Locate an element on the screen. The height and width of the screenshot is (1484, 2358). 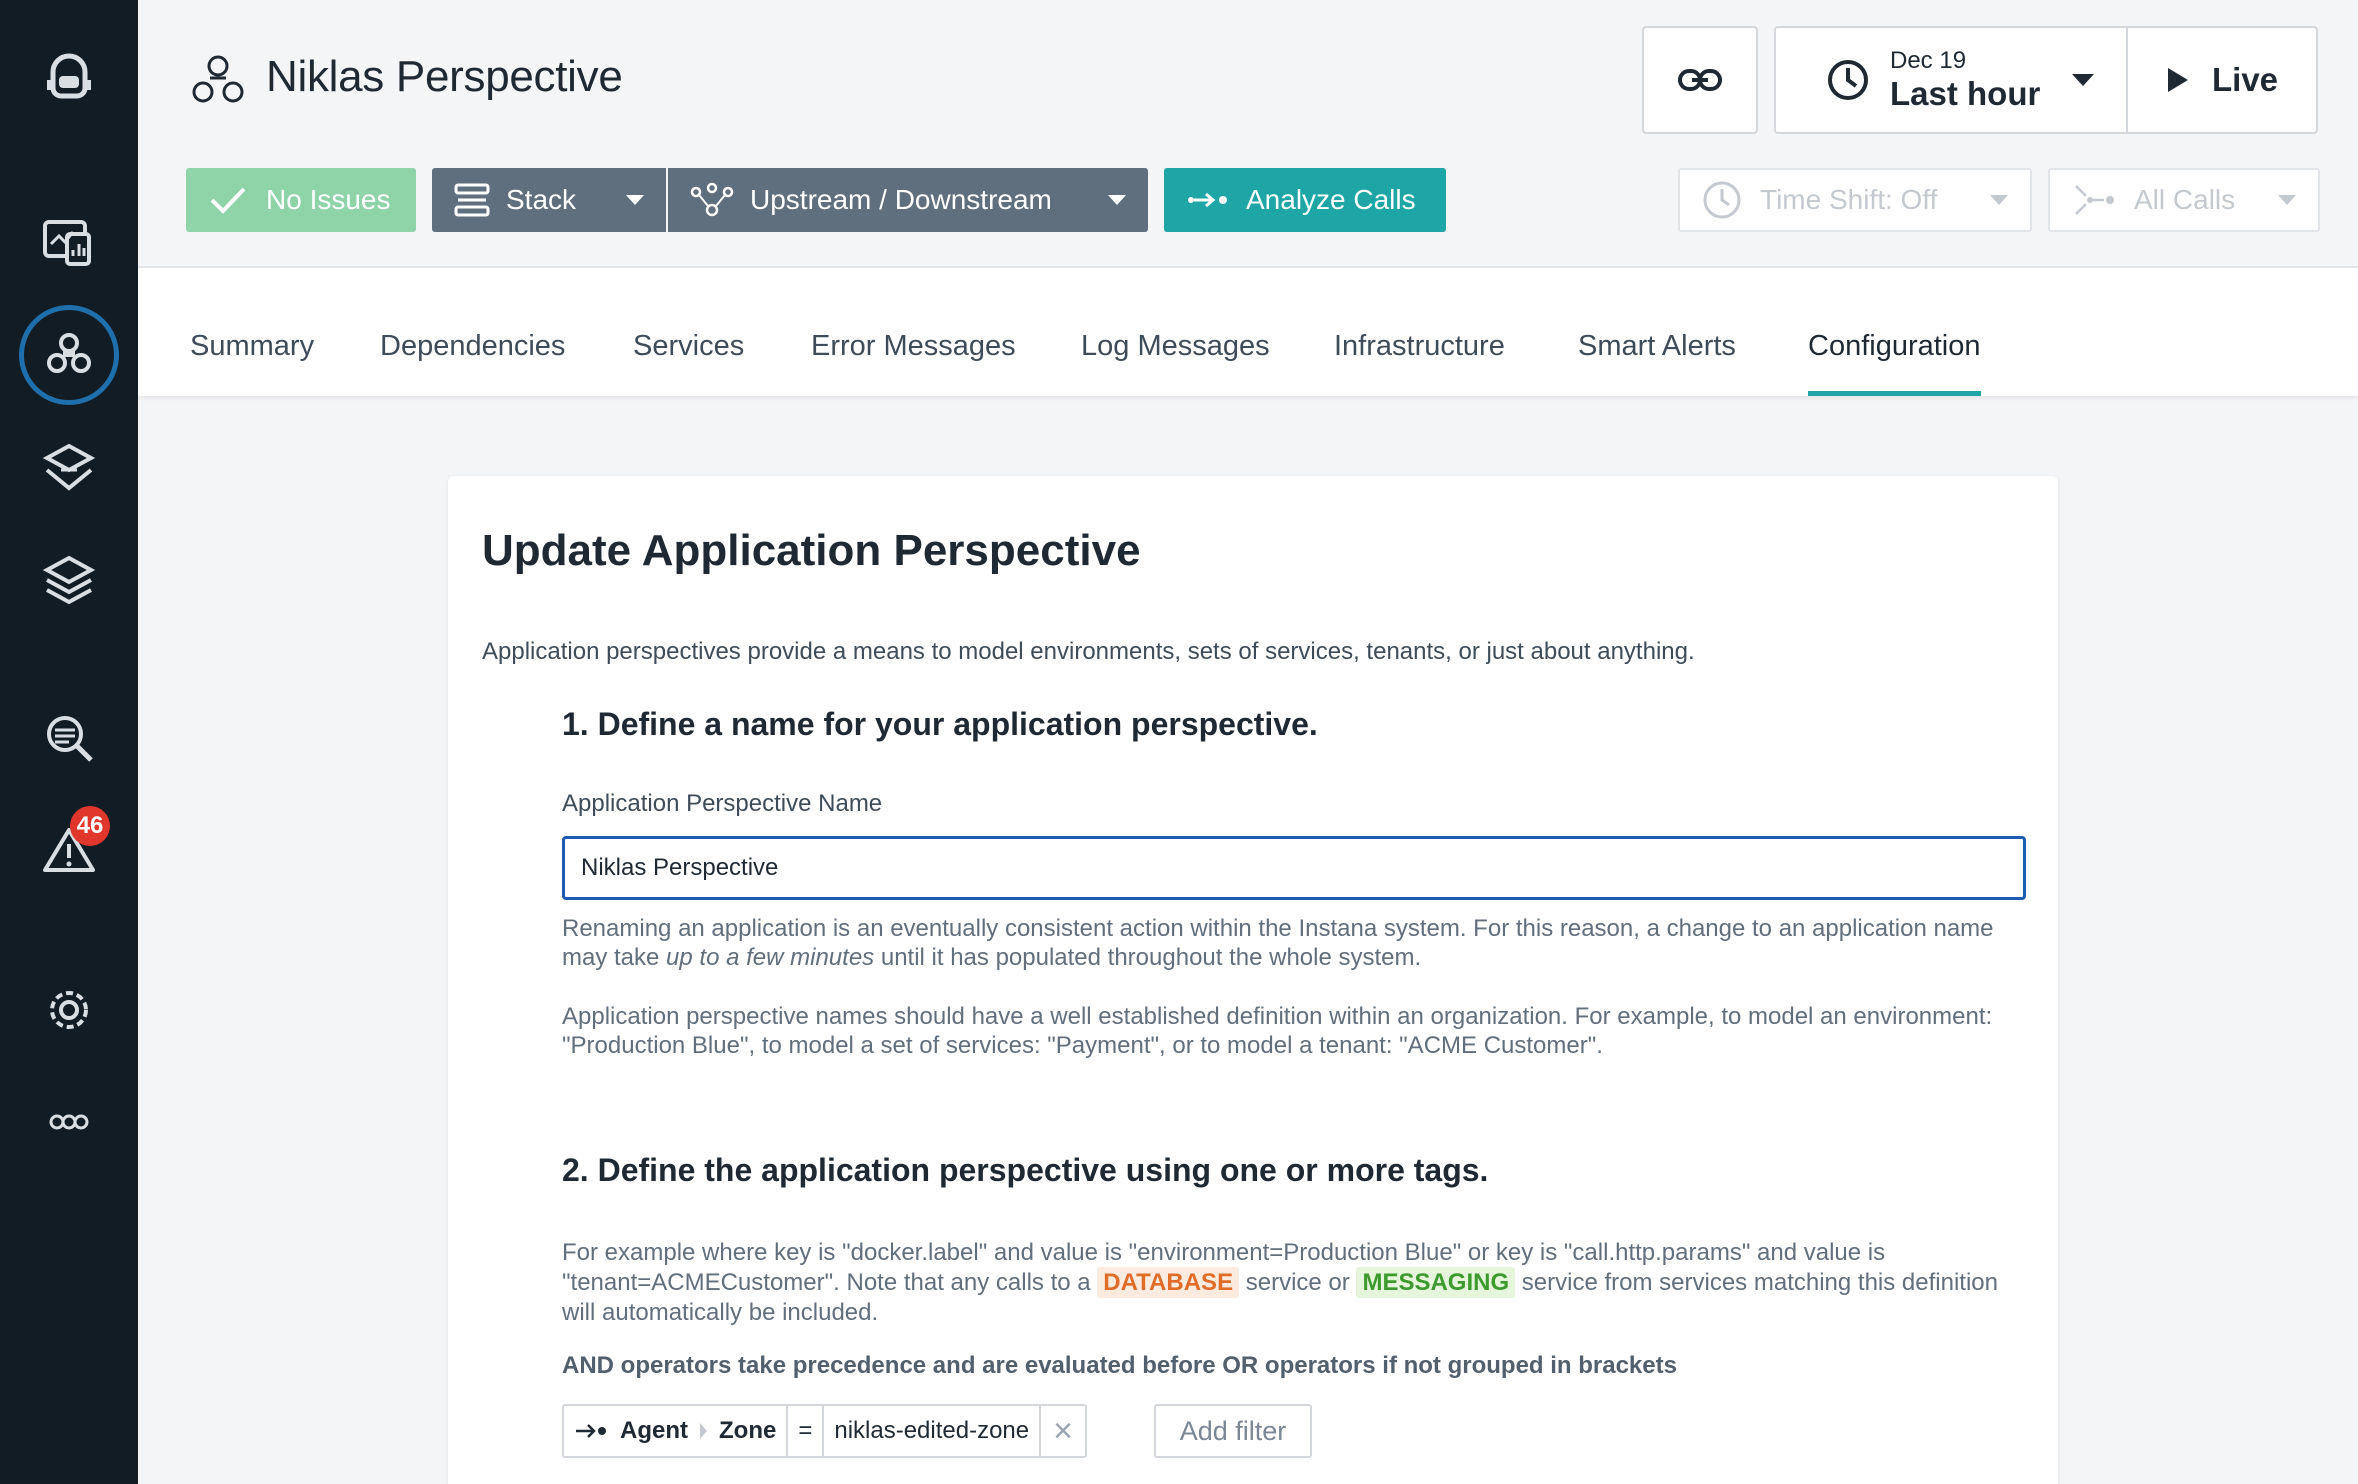
upstream-downstream-dropdown: Upstream / Downstream is located at coordinates (908, 200).